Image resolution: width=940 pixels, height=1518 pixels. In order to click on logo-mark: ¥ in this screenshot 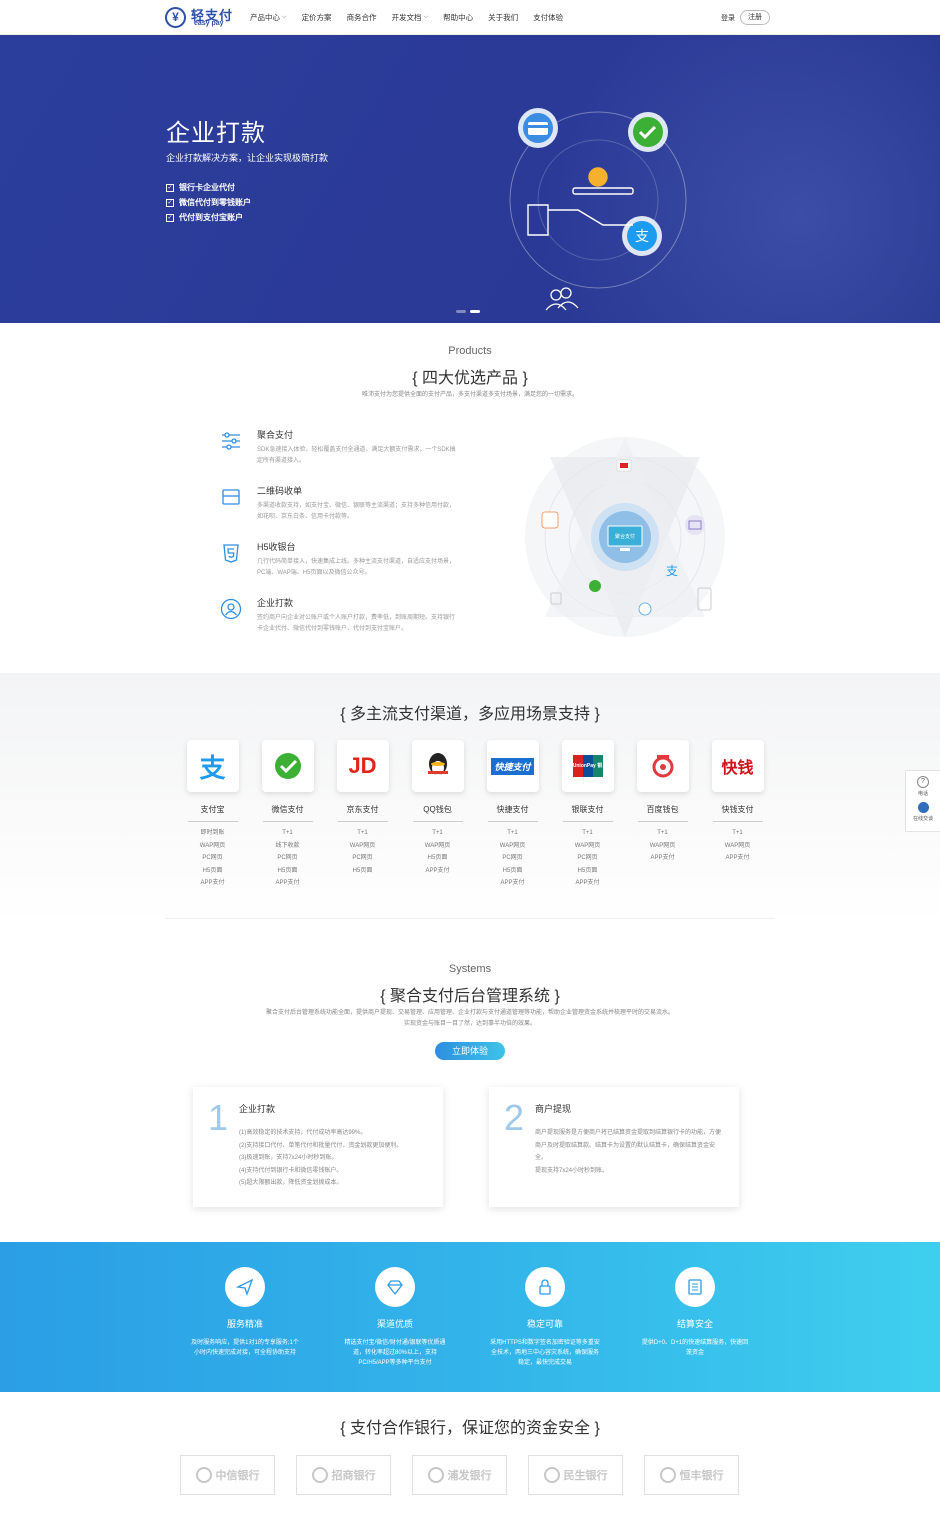, I will do `click(175, 17)`.